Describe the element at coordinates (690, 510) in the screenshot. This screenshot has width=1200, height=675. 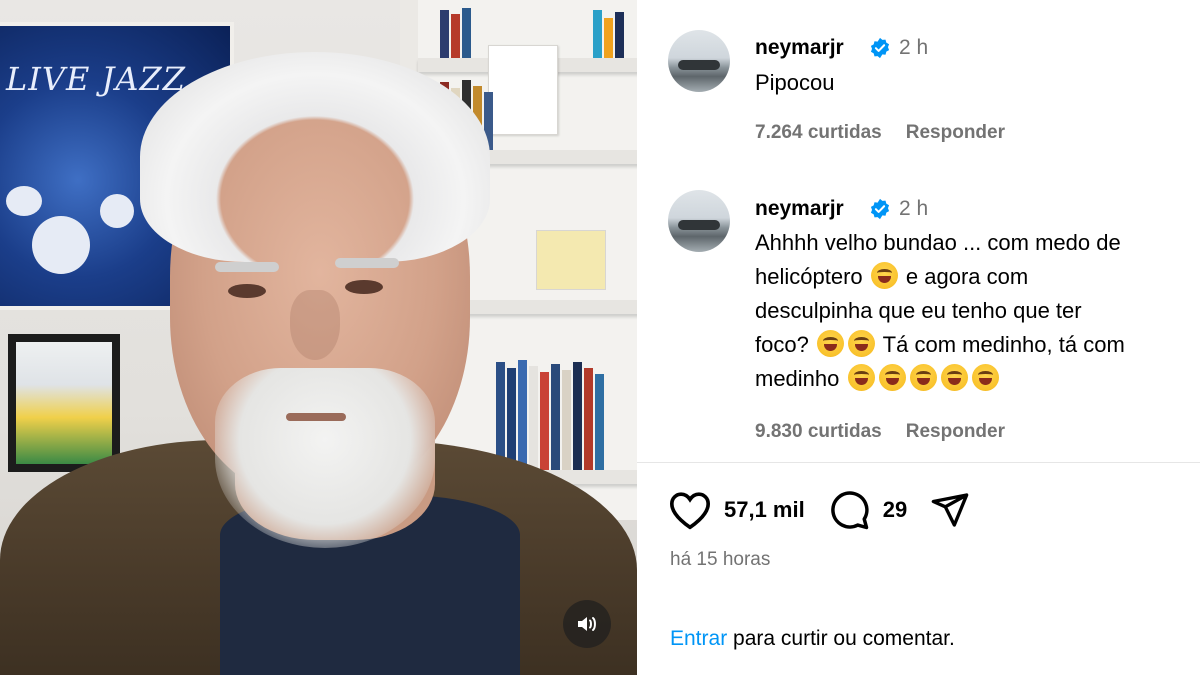
I see `heart-icon` at that location.